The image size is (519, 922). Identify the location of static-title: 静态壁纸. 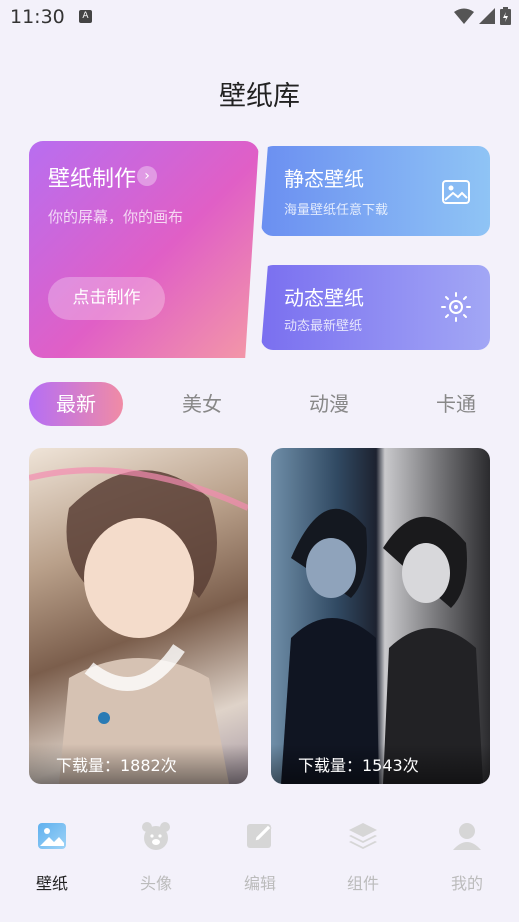
(324, 179).